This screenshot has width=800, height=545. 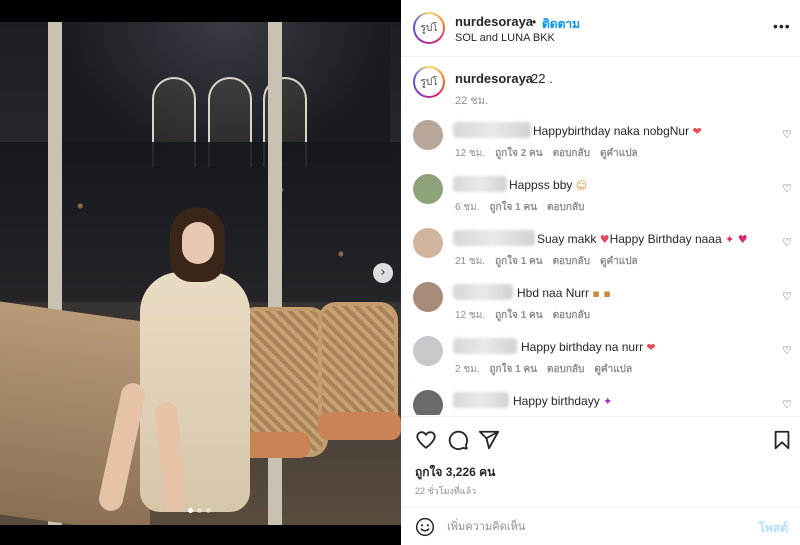 I want to click on like-heart-icon, so click(x=426, y=440).